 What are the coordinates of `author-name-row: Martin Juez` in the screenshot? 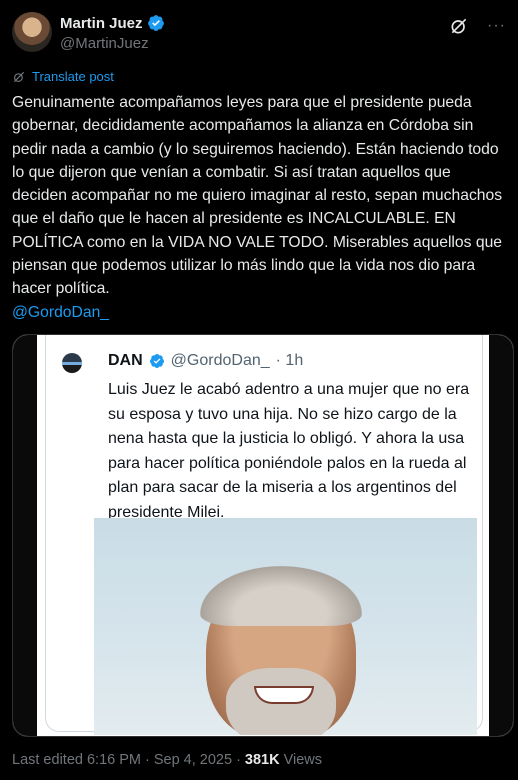 It's located at (112, 23).